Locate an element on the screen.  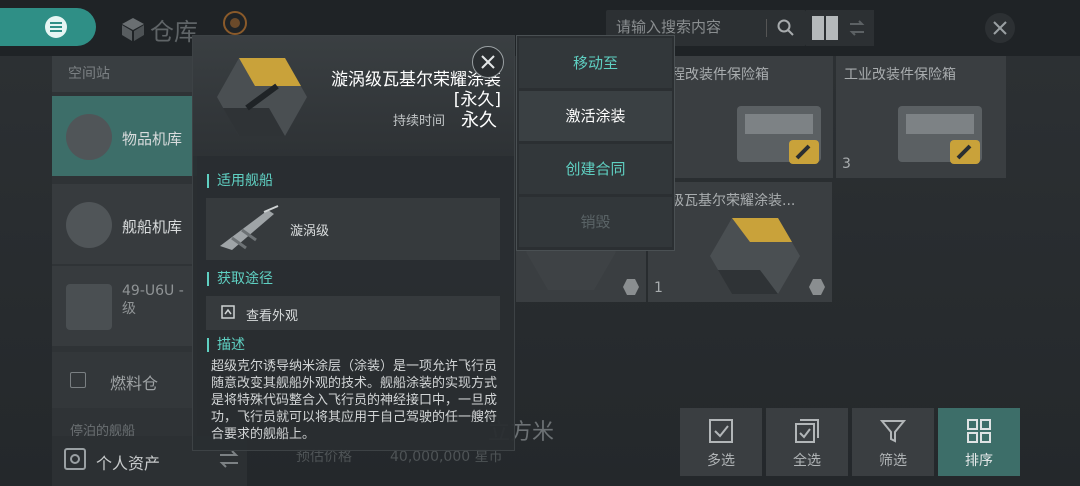
duration-label: 持续时间 is located at coordinates (419, 121).